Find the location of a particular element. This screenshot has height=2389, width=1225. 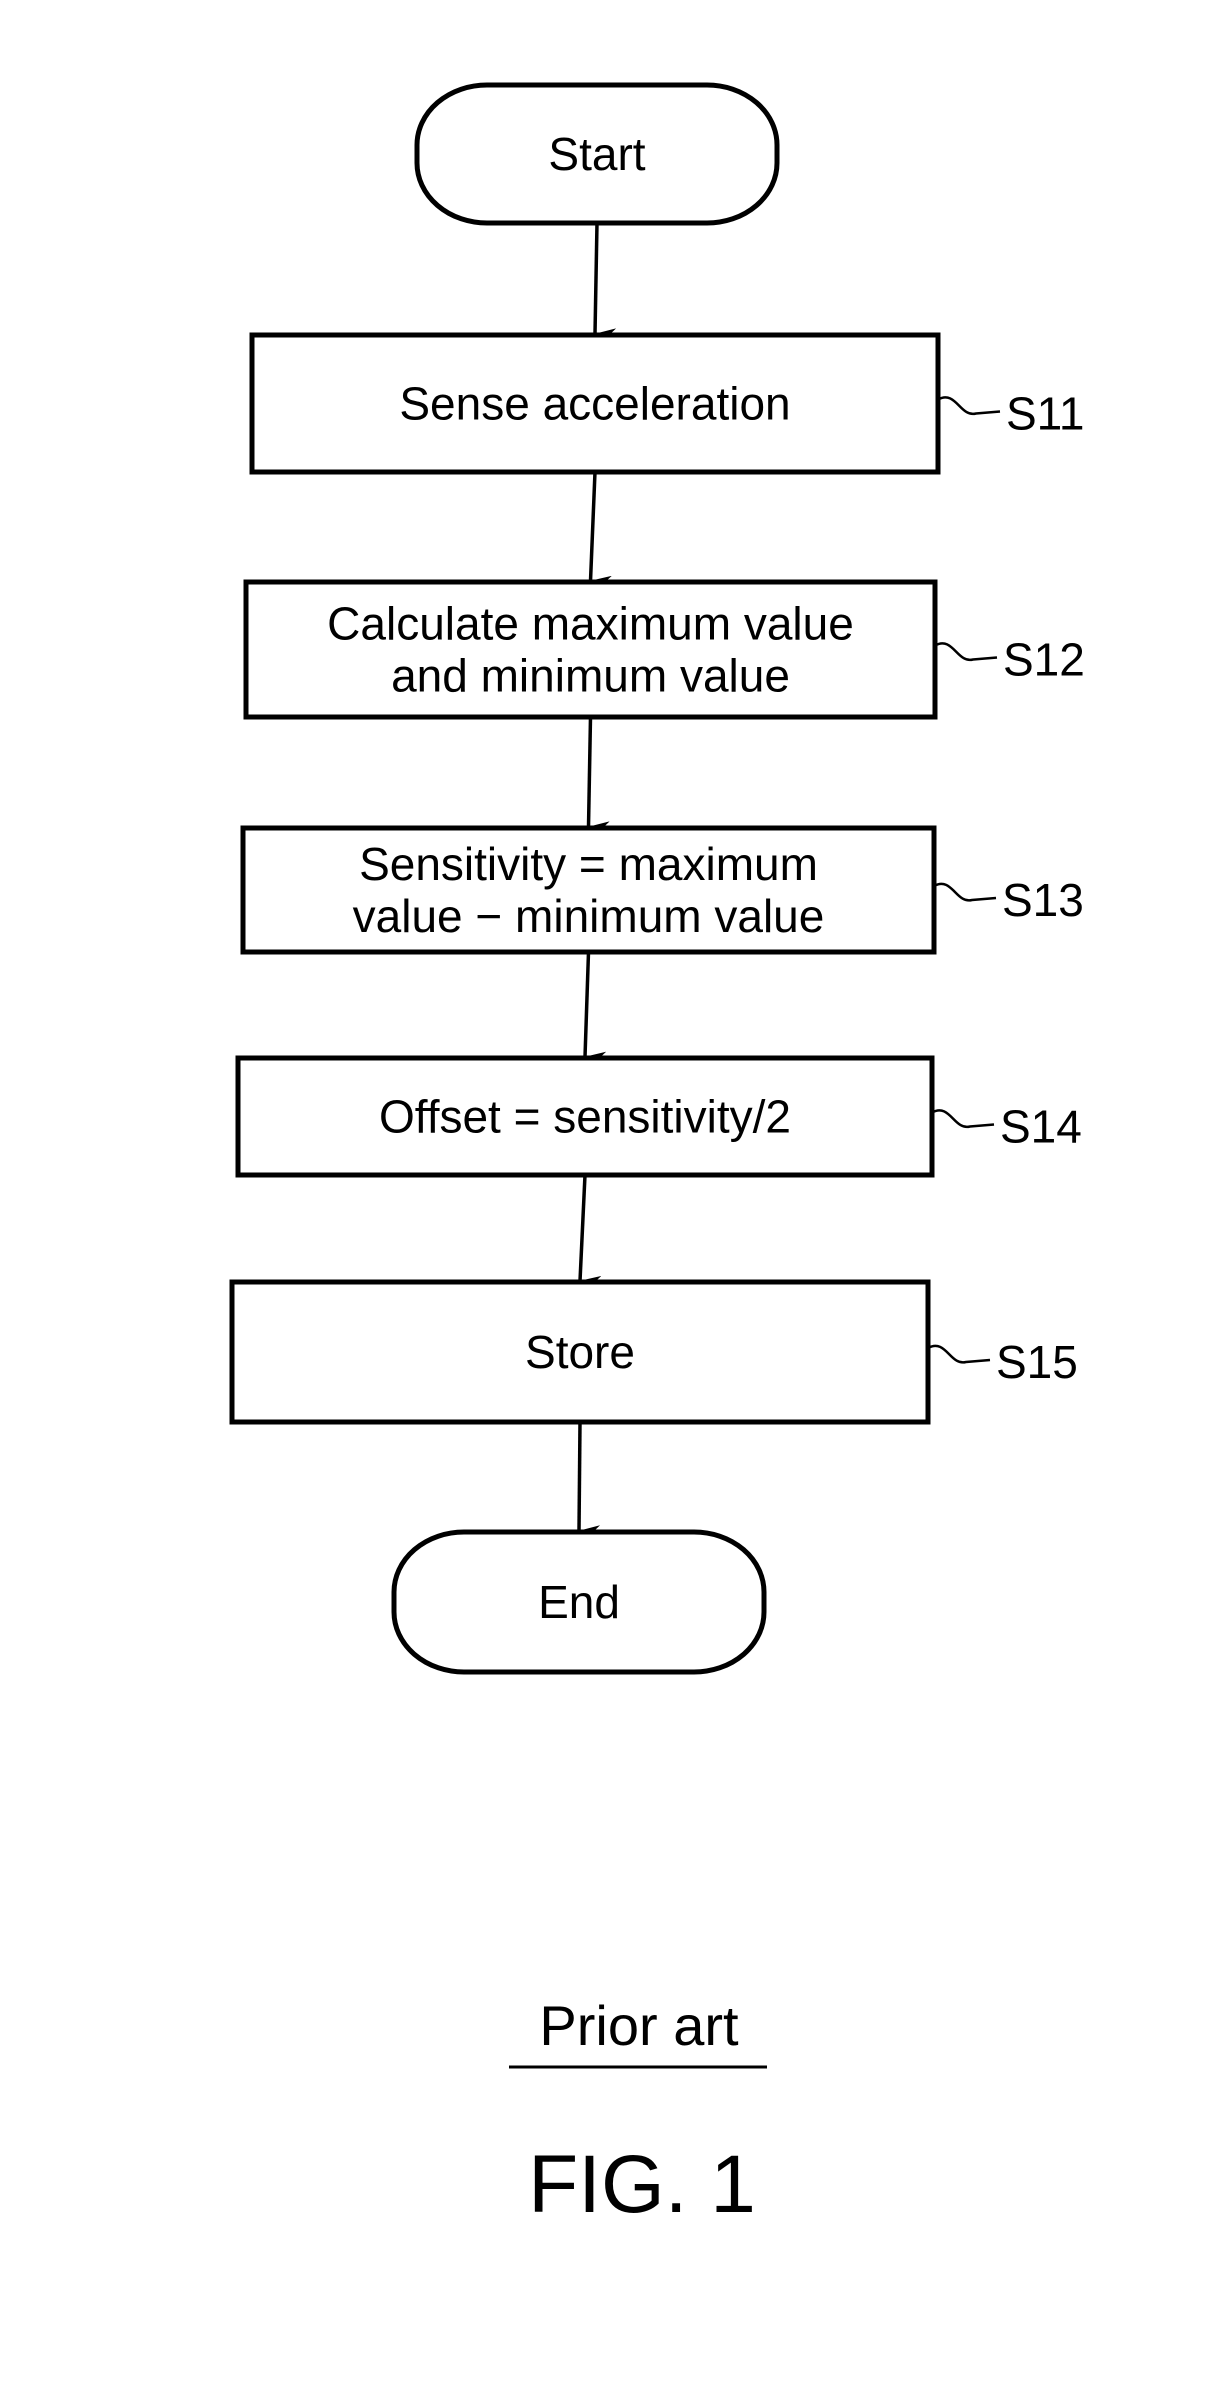

node-label: End is located at coordinates (579, 1602).